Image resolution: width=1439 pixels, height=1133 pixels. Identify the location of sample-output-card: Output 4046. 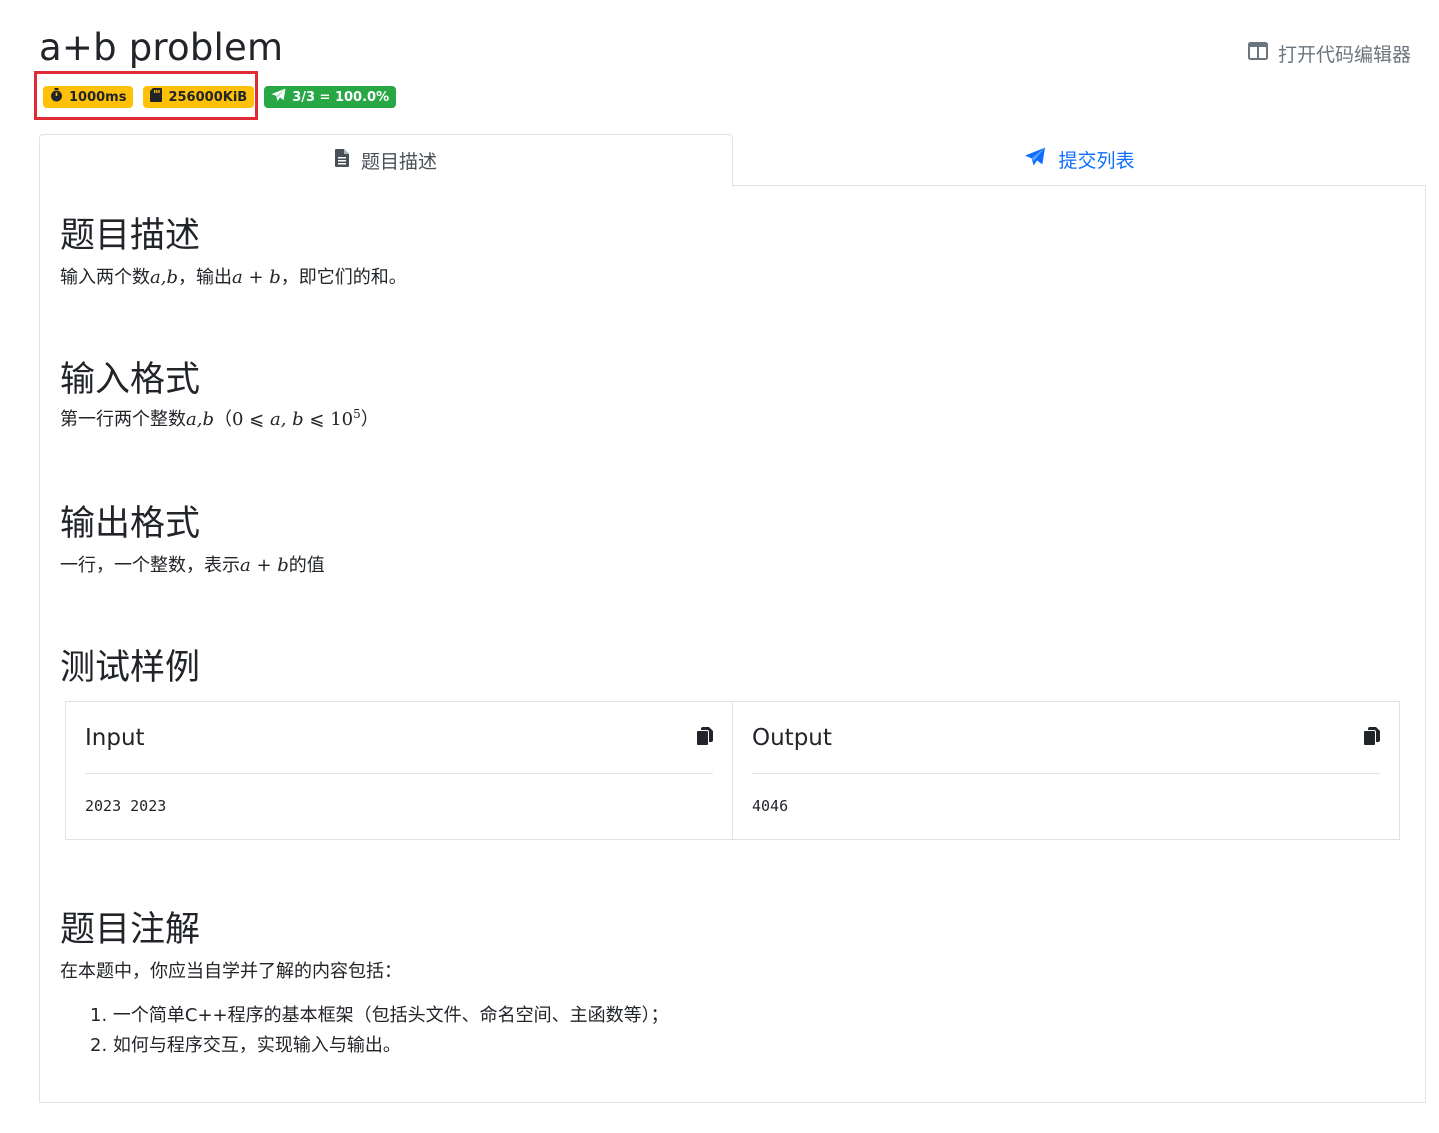
(1066, 770).